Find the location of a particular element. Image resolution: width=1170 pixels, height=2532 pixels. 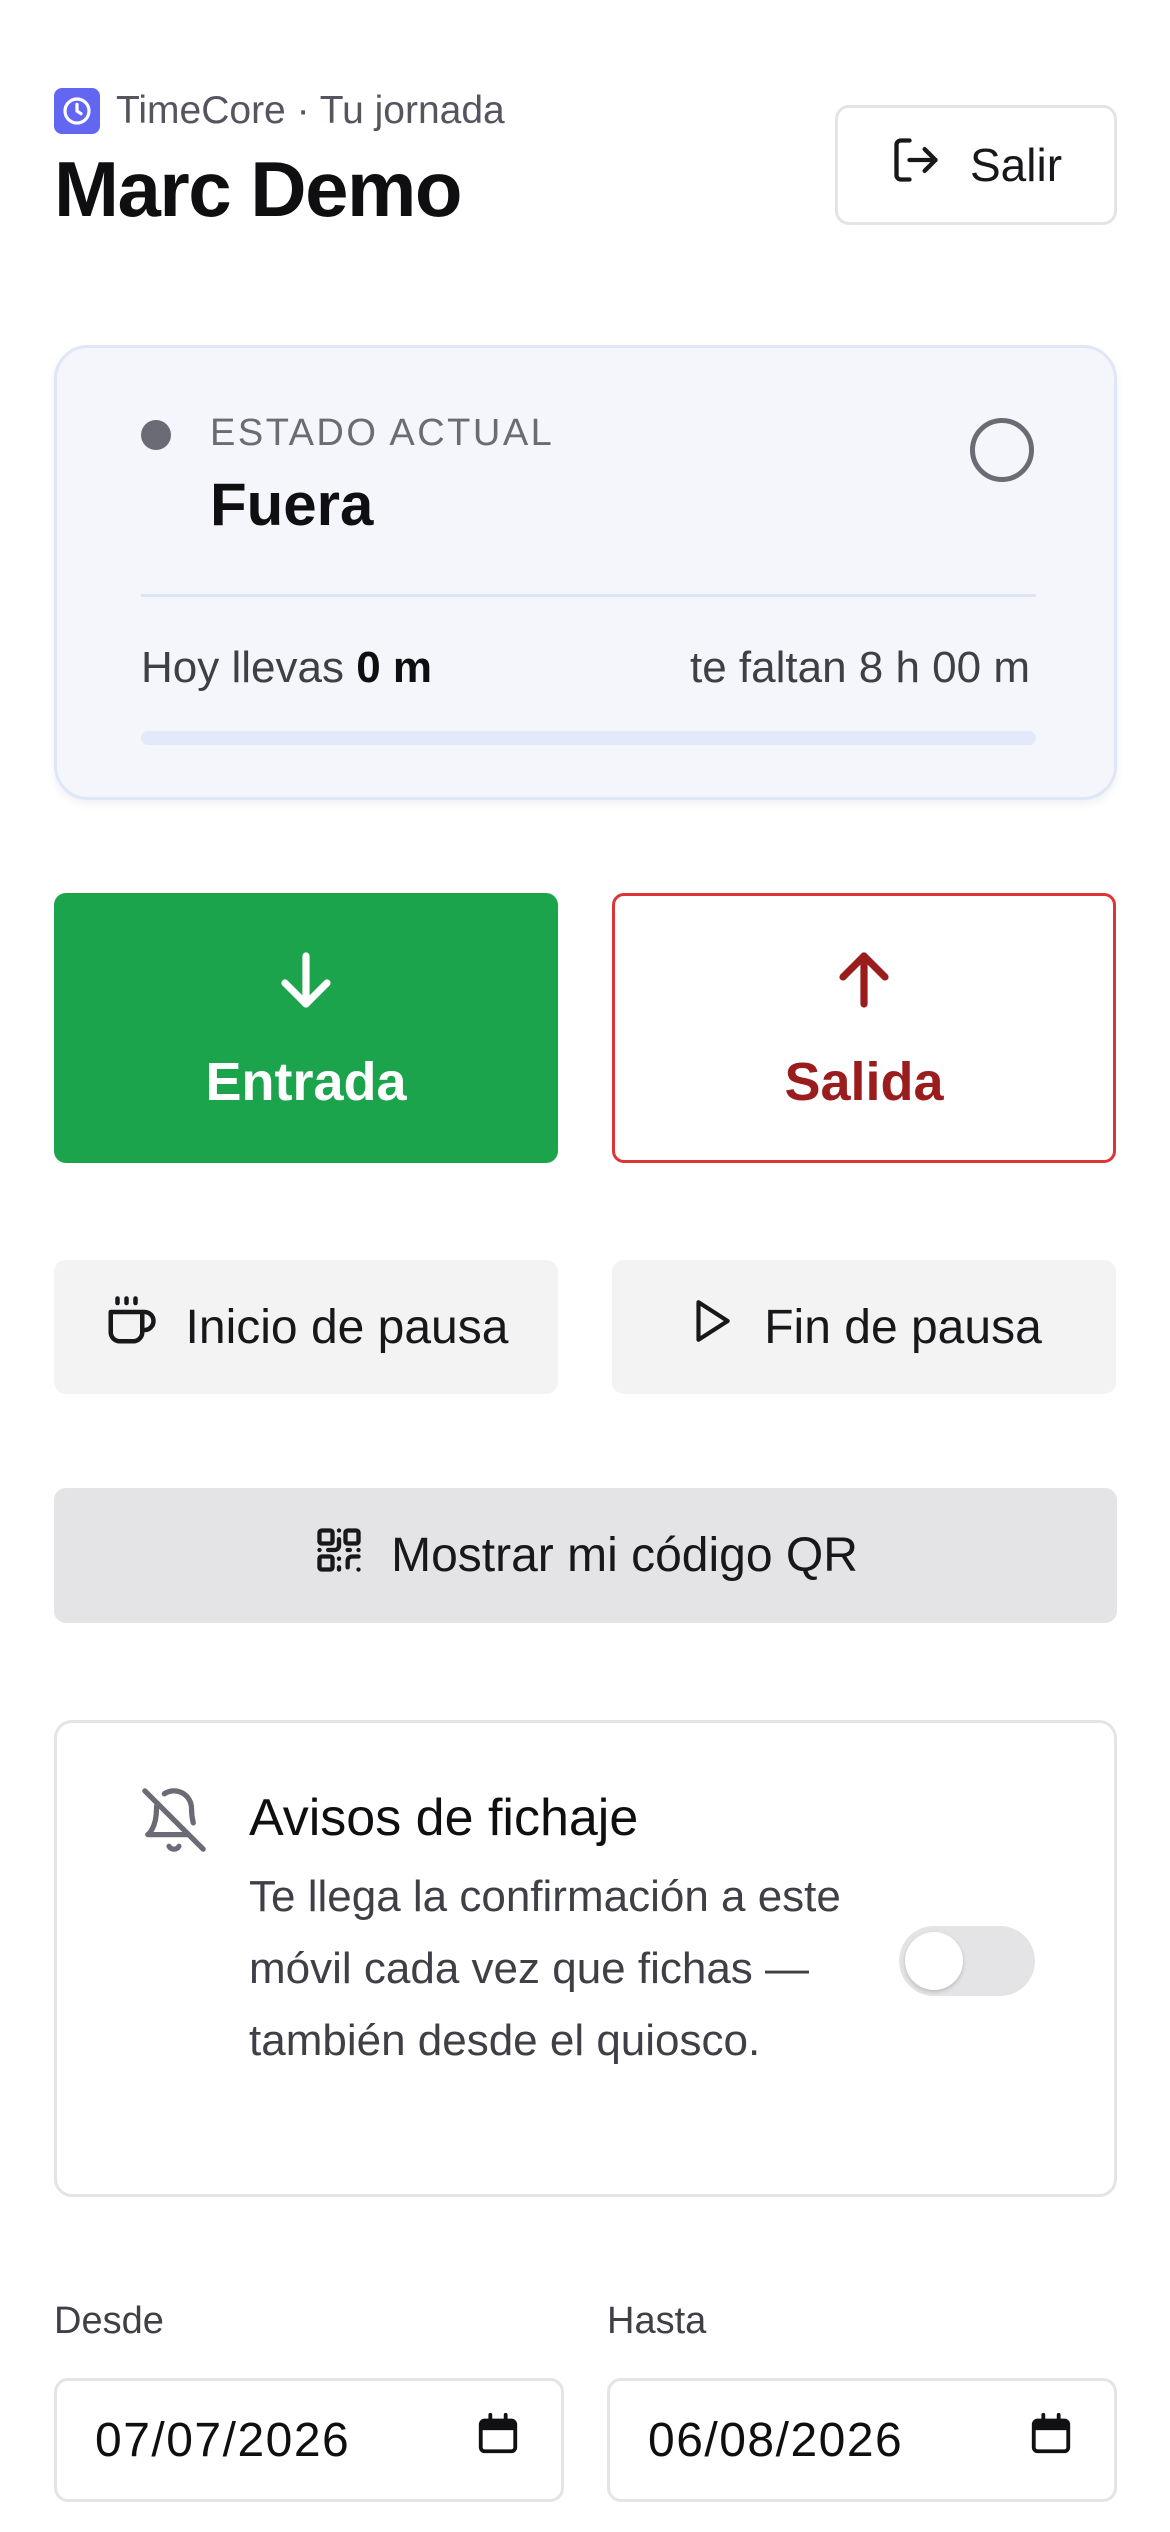

play-icon is located at coordinates (711, 1327).